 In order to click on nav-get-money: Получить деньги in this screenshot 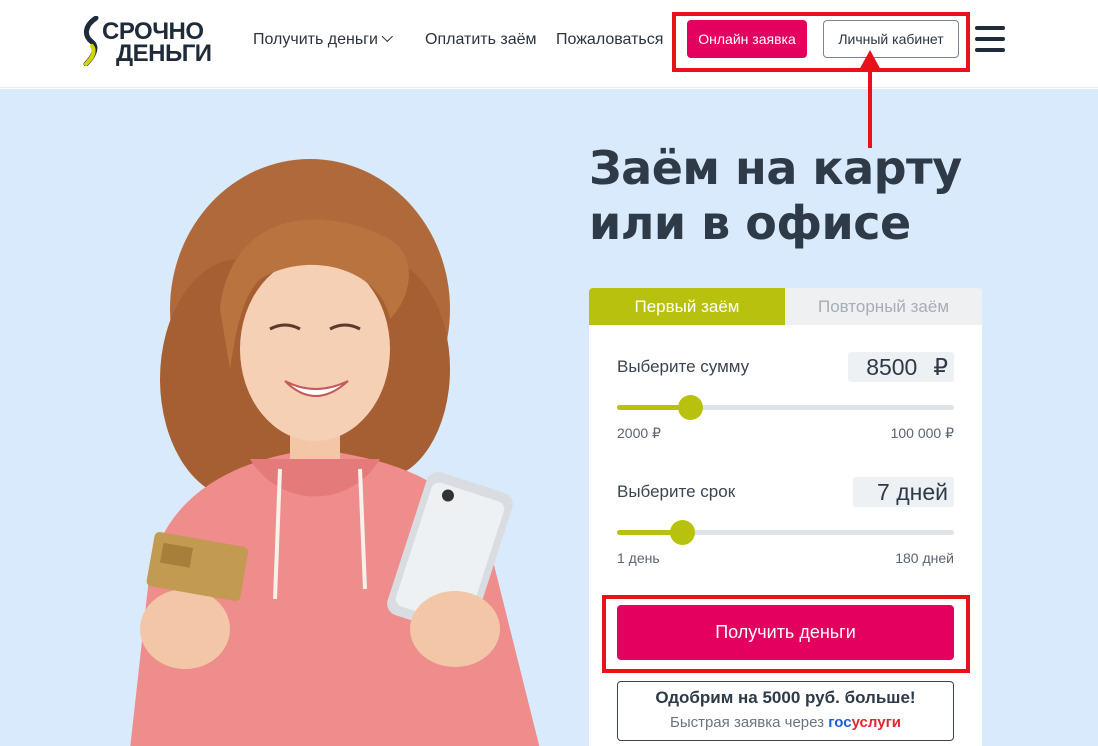, I will do `click(323, 40)`.